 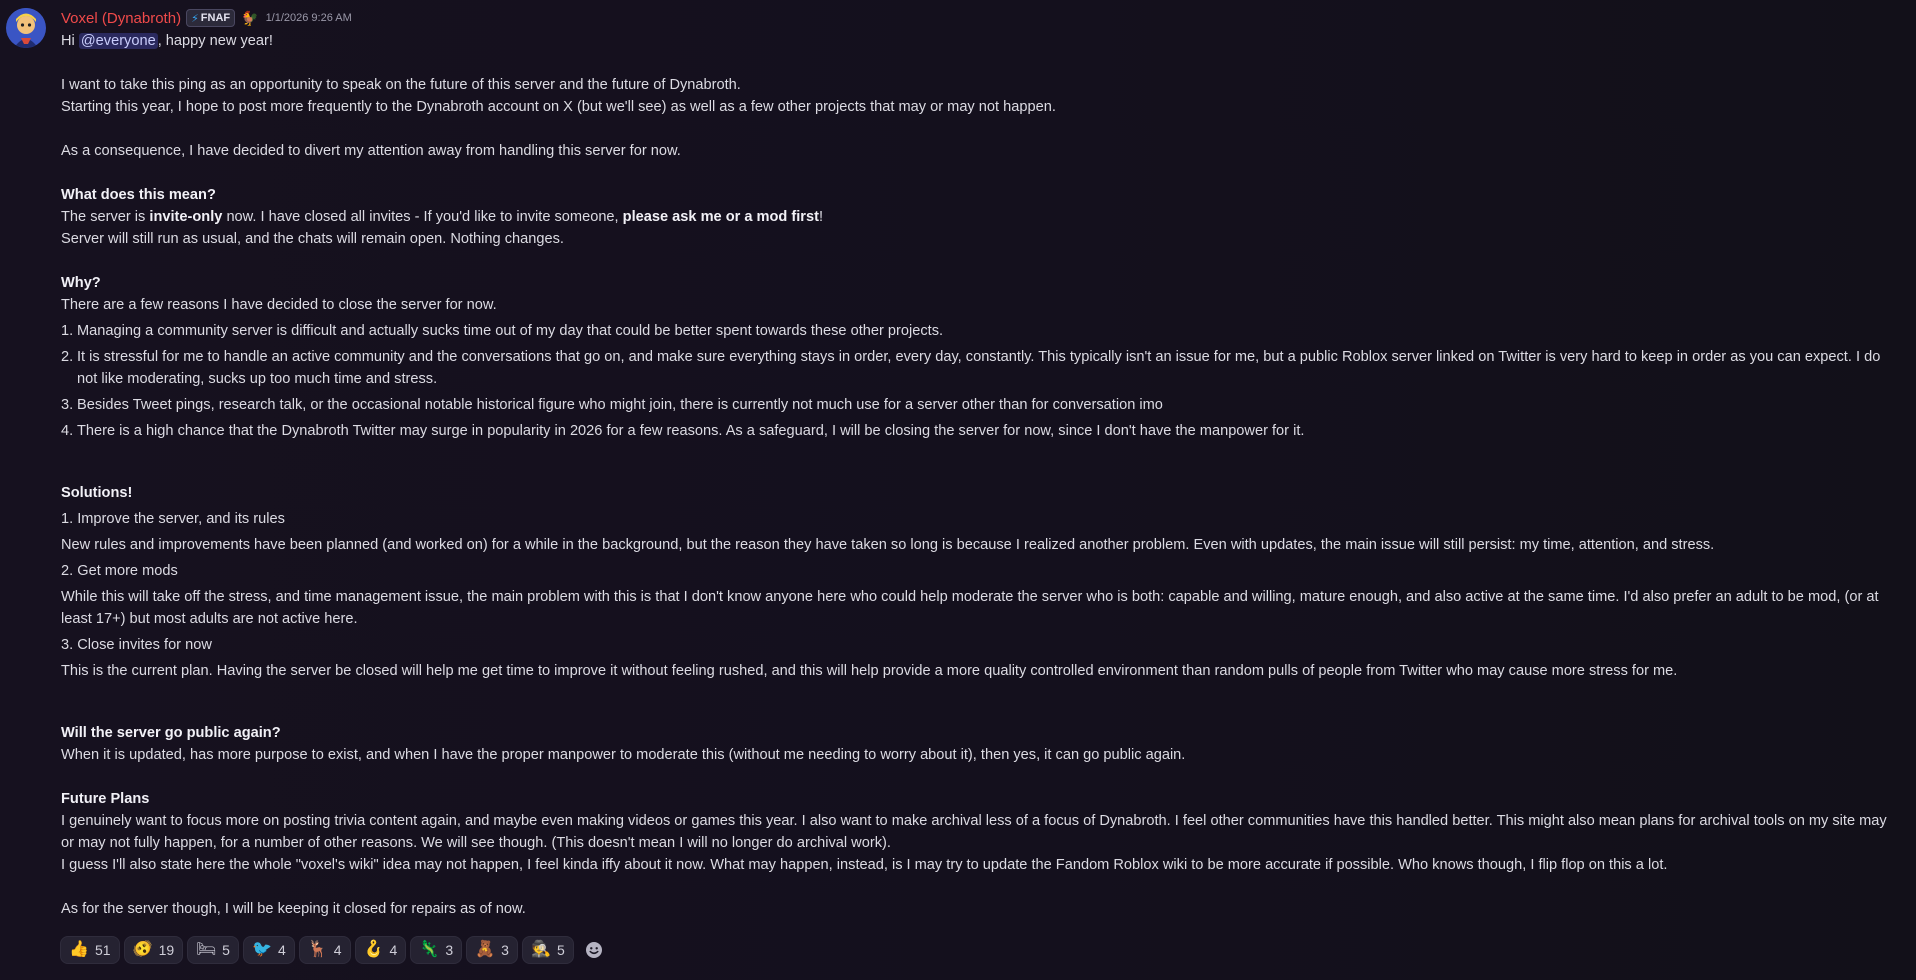 I want to click on custom-emoji-red-hook-icon: 🪝, so click(x=373, y=949).